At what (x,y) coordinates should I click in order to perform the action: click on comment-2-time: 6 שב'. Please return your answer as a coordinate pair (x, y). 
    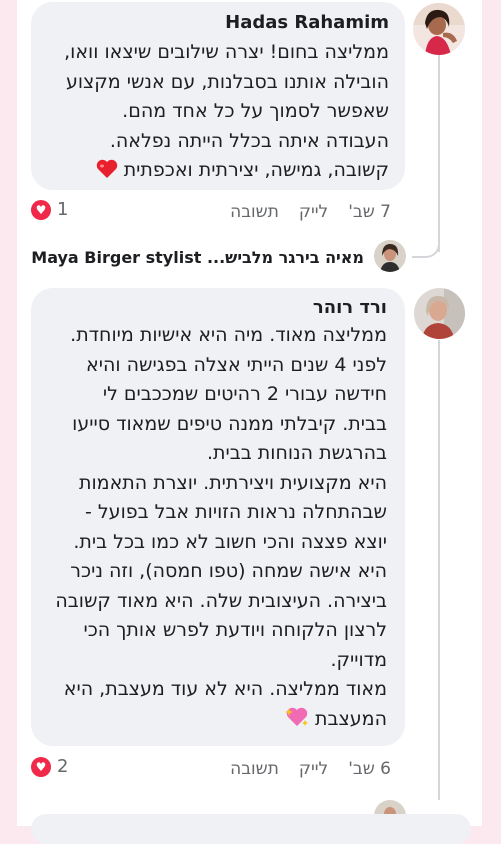
    Looking at the image, I should click on (369, 769).